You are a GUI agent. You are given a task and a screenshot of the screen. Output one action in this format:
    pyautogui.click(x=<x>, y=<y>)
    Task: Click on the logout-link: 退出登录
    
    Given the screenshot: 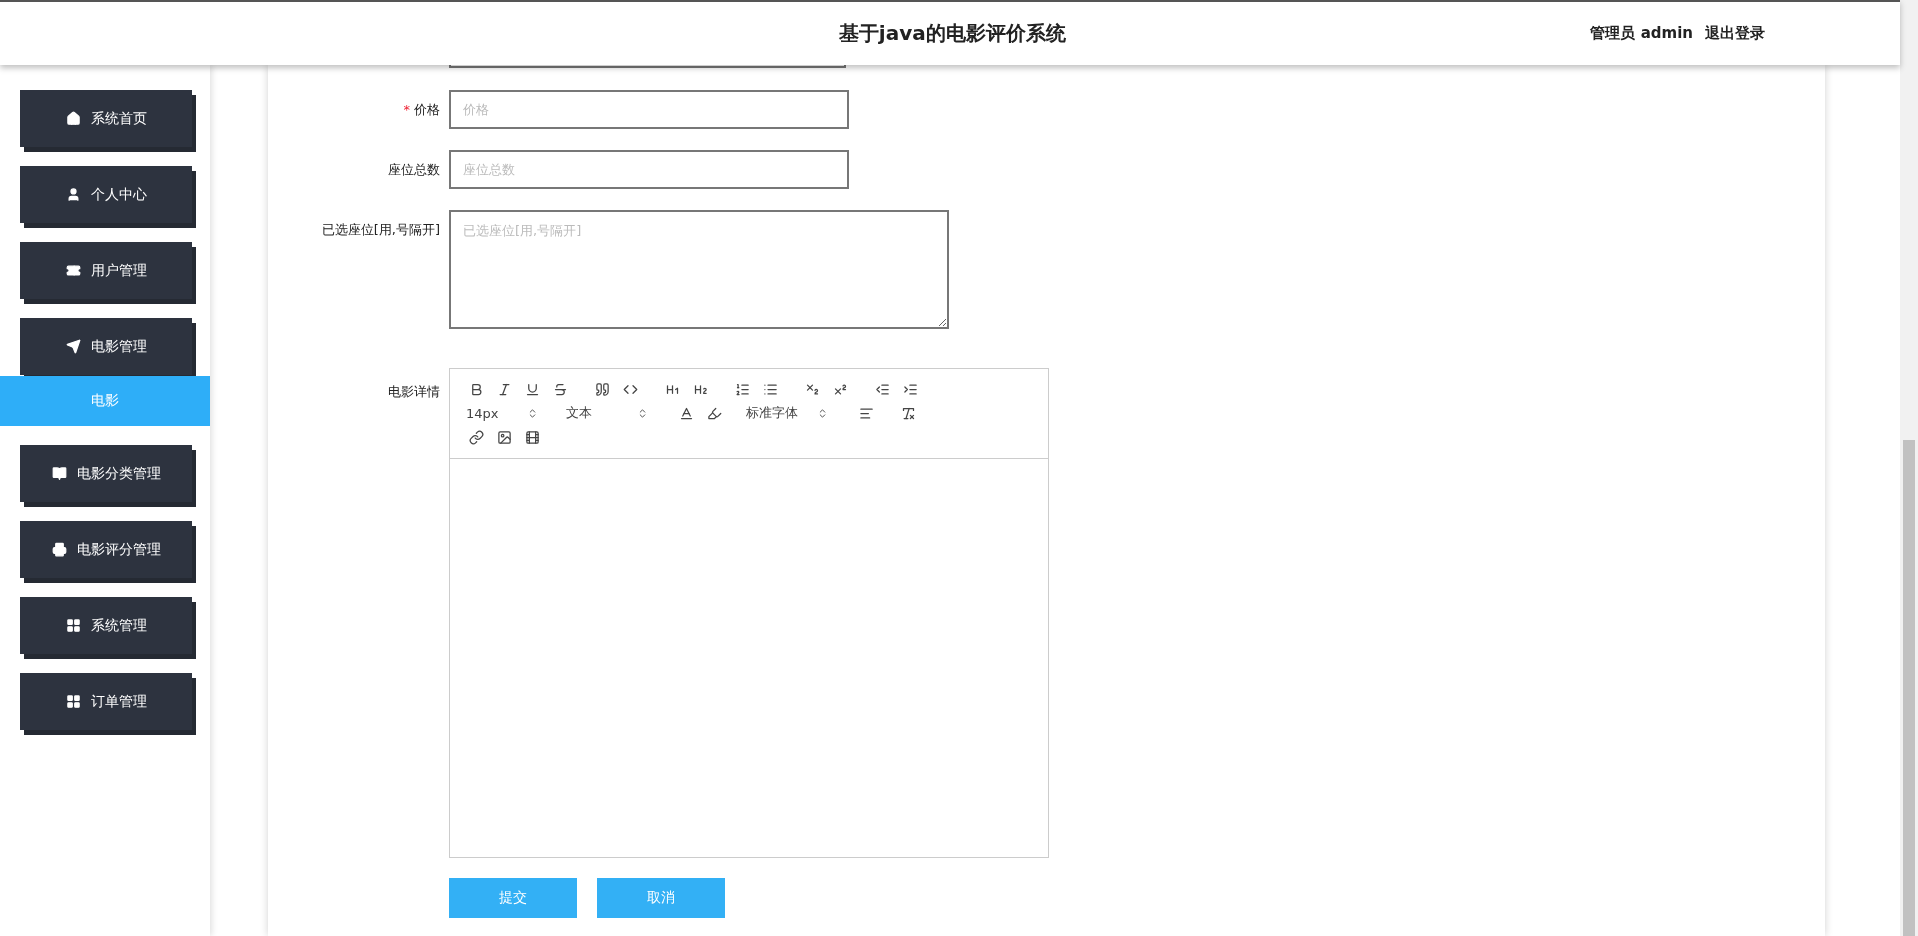 What is the action you would take?
    pyautogui.click(x=1735, y=33)
    